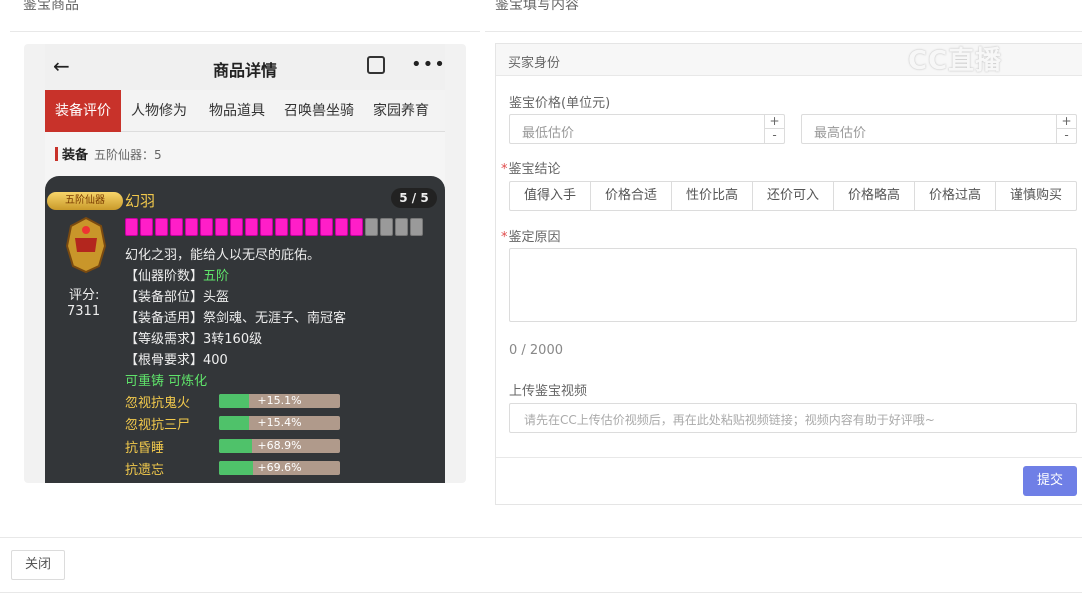 This screenshot has width=1082, height=596. What do you see at coordinates (51, 6) in the screenshot?
I see `left-section-title: 鉴宝商品` at bounding box center [51, 6].